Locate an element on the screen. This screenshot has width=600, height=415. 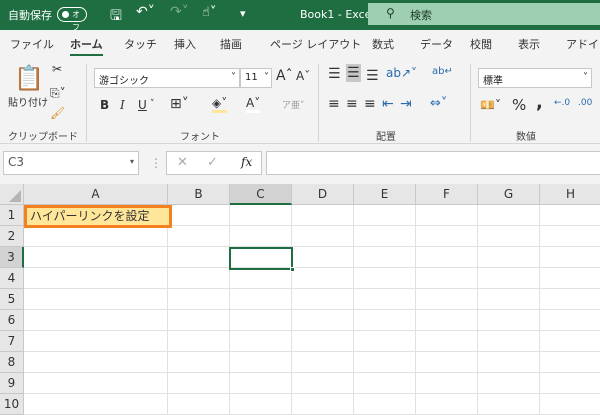
cell-g10 is located at coordinates (509, 404).